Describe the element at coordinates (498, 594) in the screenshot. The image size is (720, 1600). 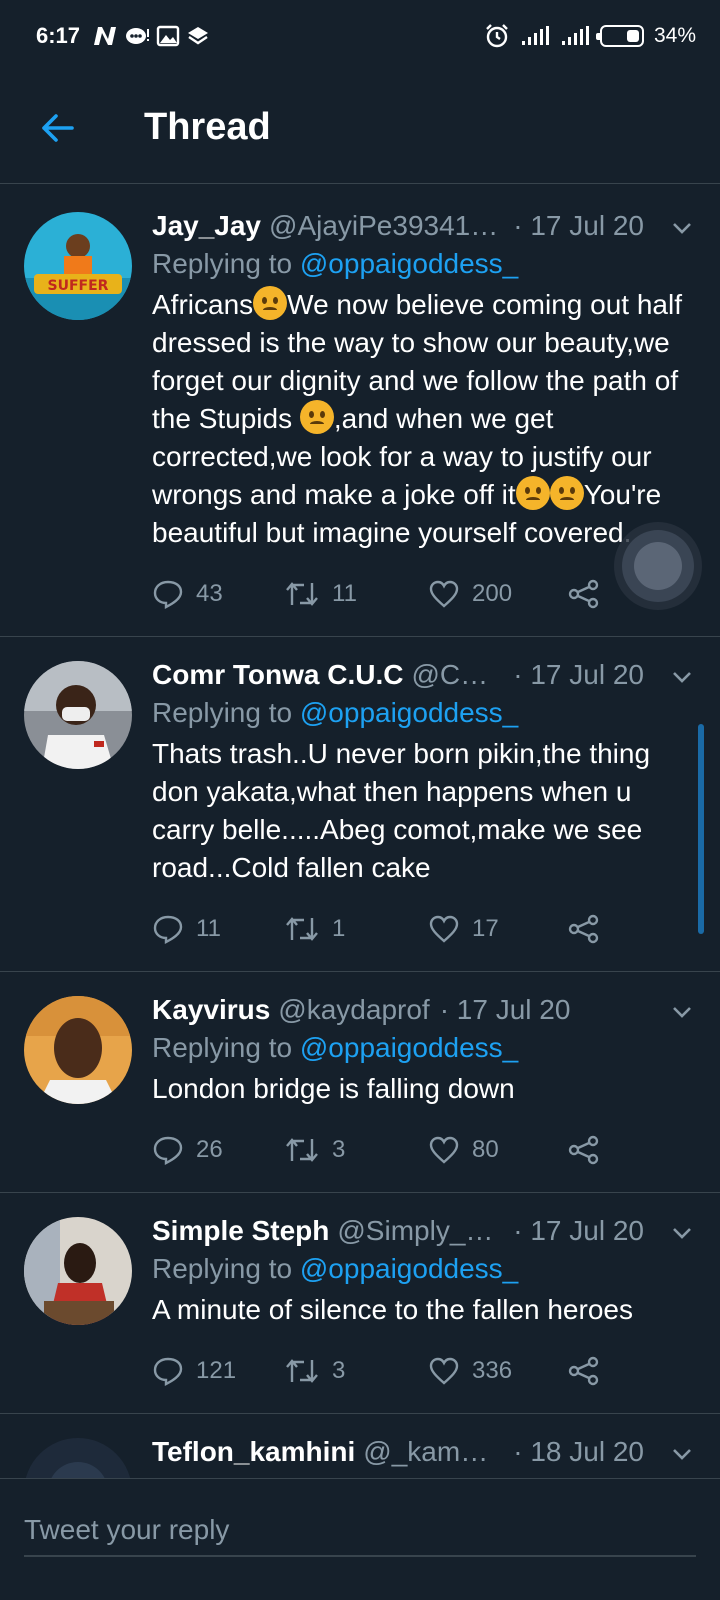
I see `like-button: 200` at that location.